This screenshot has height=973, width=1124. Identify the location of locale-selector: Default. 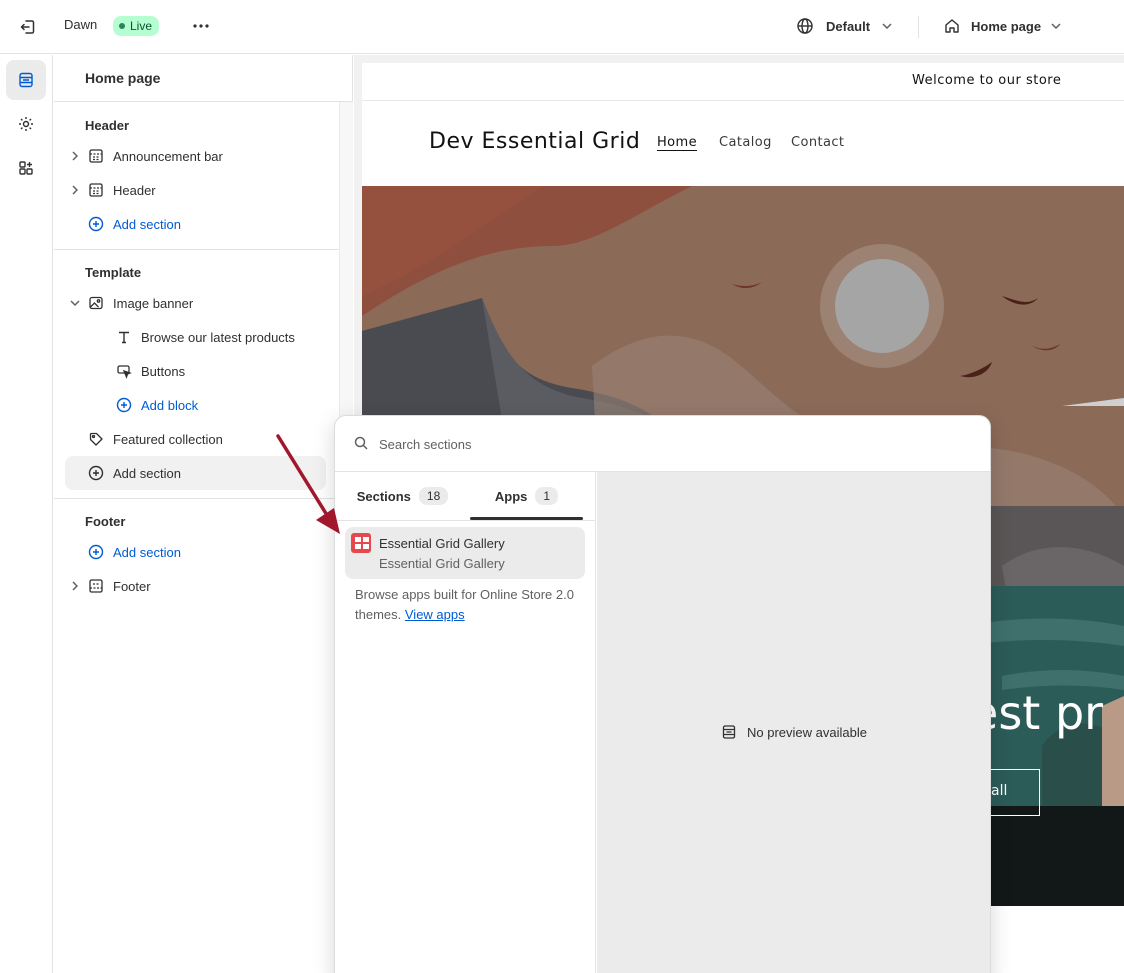
(844, 26).